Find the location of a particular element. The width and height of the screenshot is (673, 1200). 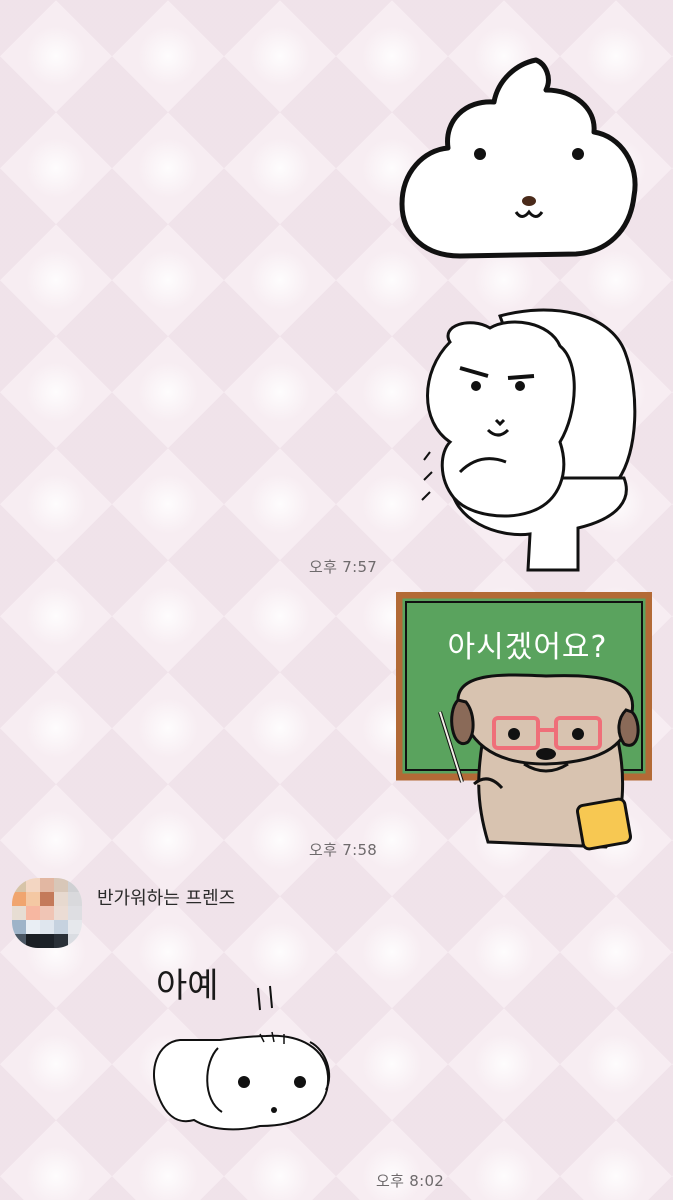

sticker-caption: 아예 is located at coordinates (187, 986).